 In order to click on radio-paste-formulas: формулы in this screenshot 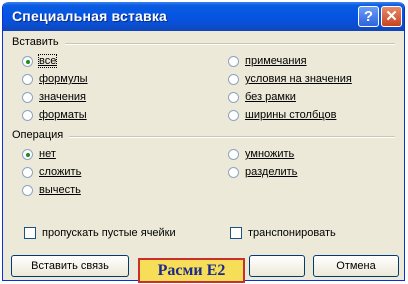, I will do `click(55, 79)`.